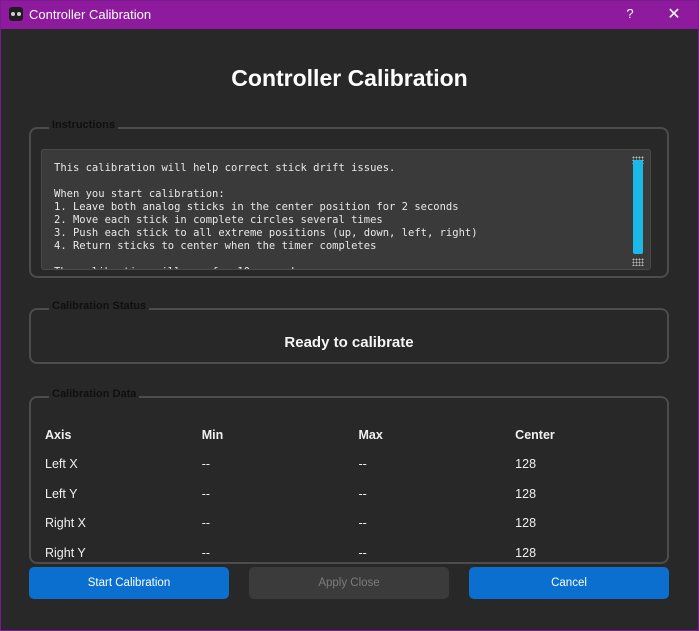 This screenshot has height=631, width=699. I want to click on instructions-legend: Instructions, so click(83, 125).